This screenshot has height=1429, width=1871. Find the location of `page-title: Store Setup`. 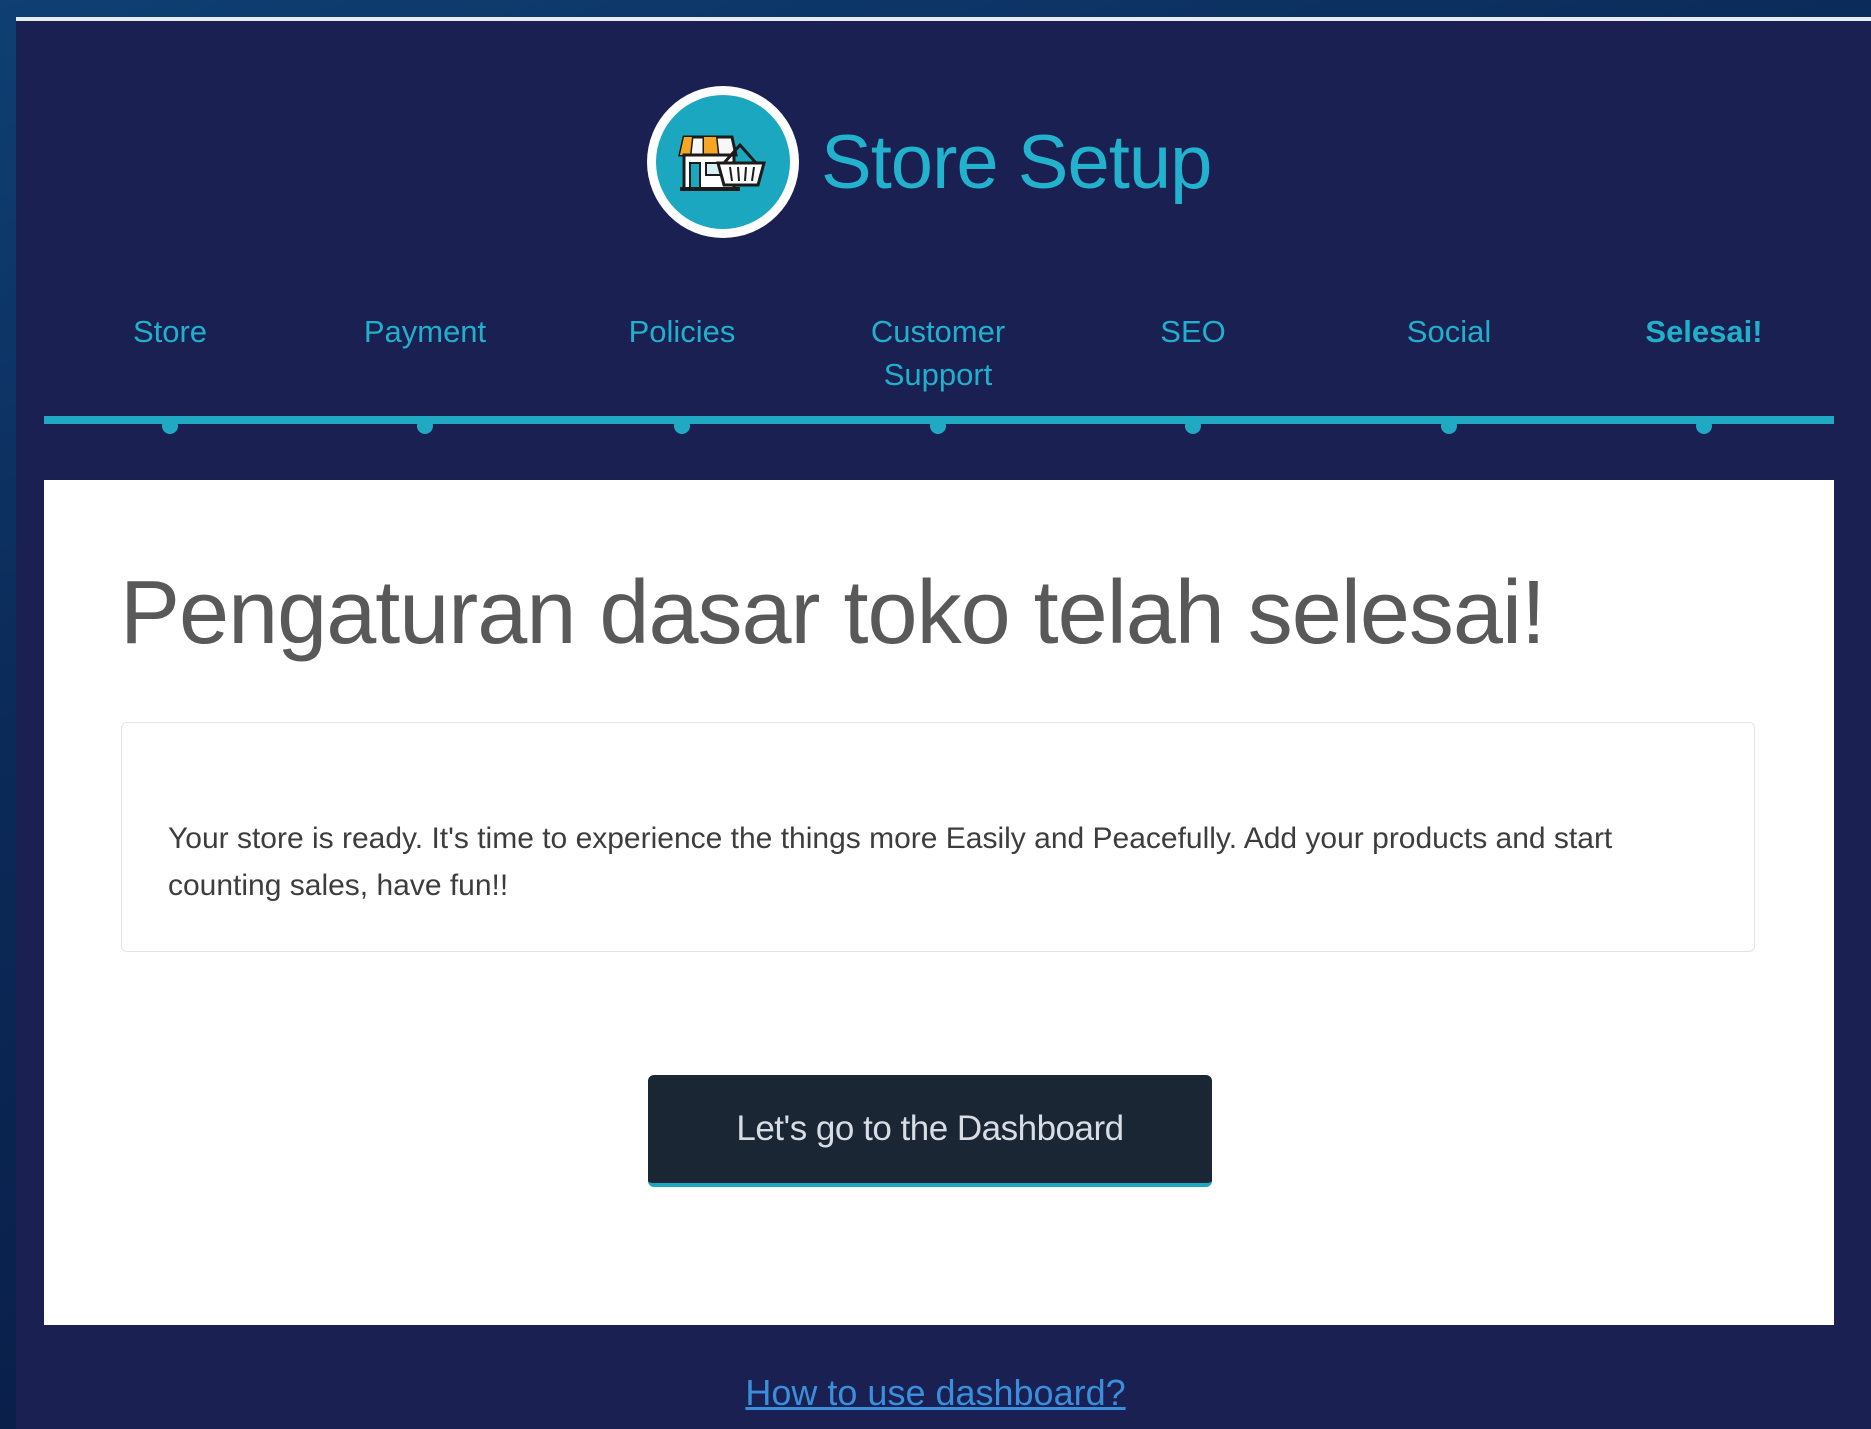

page-title: Store Setup is located at coordinates (1016, 162).